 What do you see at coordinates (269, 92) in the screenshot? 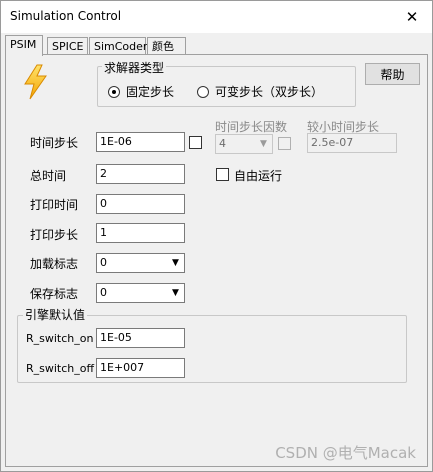
I see `radio-variable-label: 可变步长（双步长）` at bounding box center [269, 92].